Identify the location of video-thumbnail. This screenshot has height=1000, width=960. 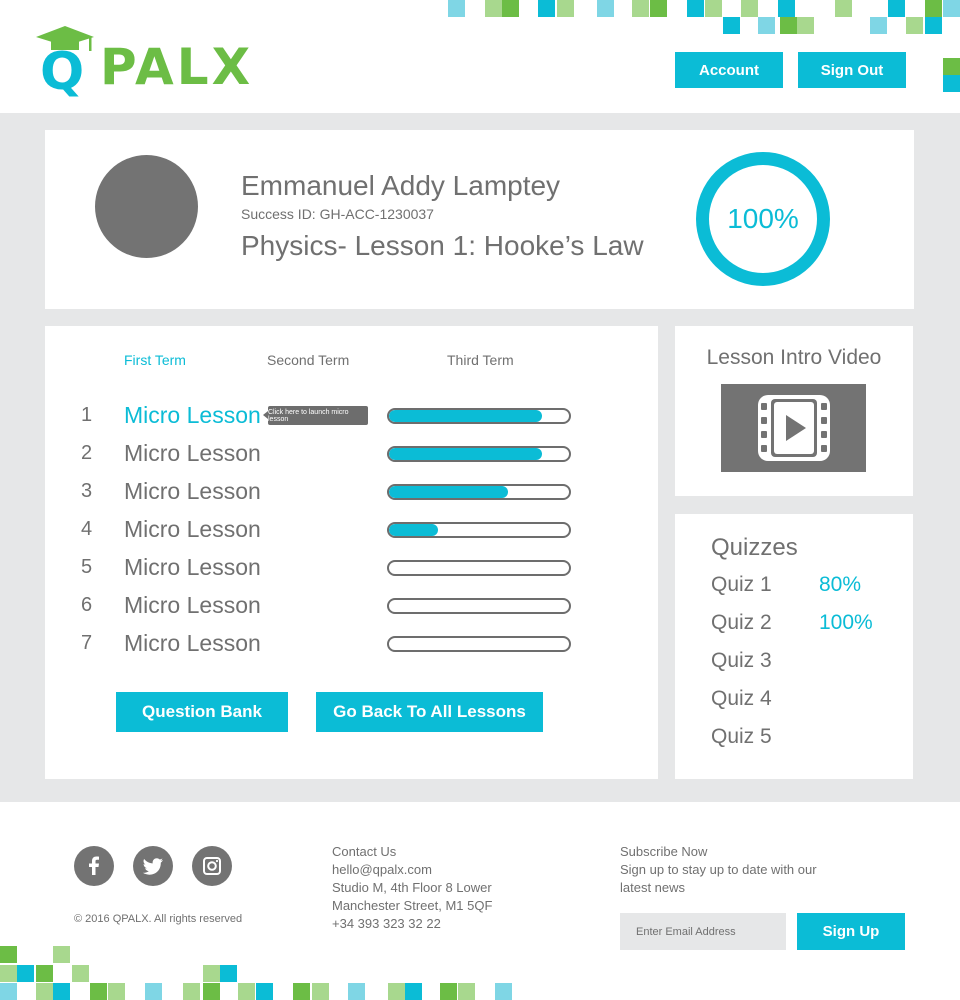
(793, 428).